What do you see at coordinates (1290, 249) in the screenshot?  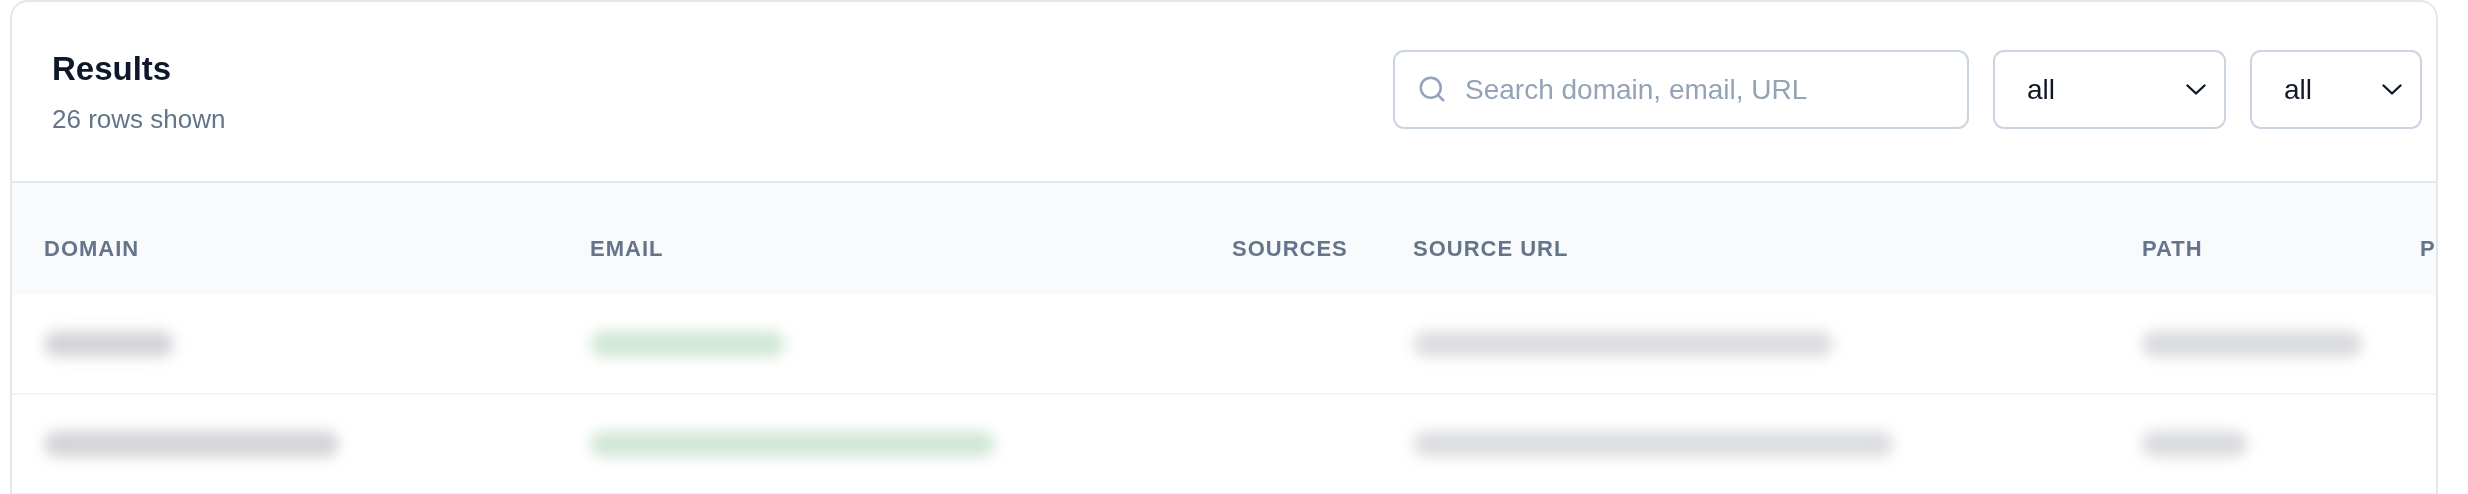 I see `column-header: SOURCES` at bounding box center [1290, 249].